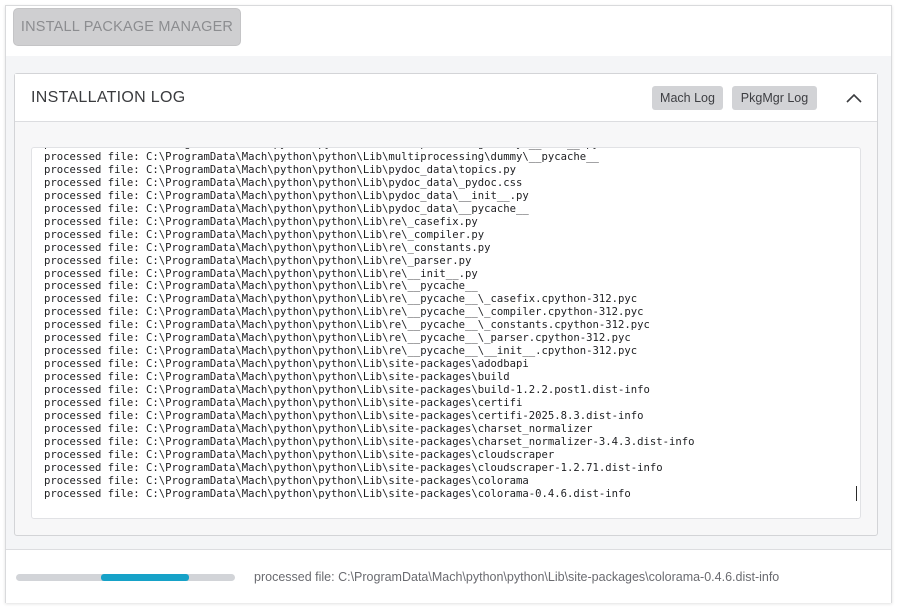 This screenshot has width=902, height=612. I want to click on chevron-up-icon, so click(854, 98).